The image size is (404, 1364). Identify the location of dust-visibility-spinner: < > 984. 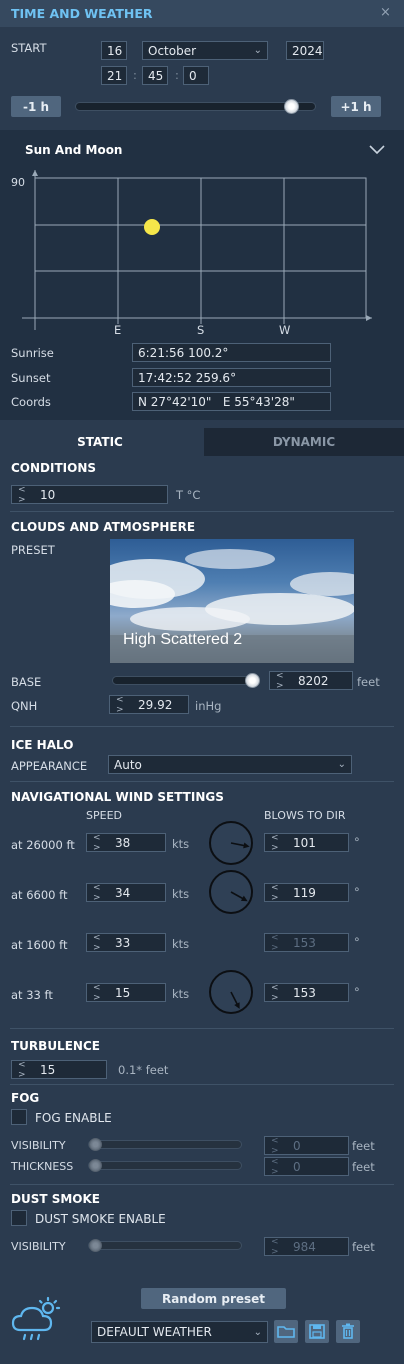
(306, 1247).